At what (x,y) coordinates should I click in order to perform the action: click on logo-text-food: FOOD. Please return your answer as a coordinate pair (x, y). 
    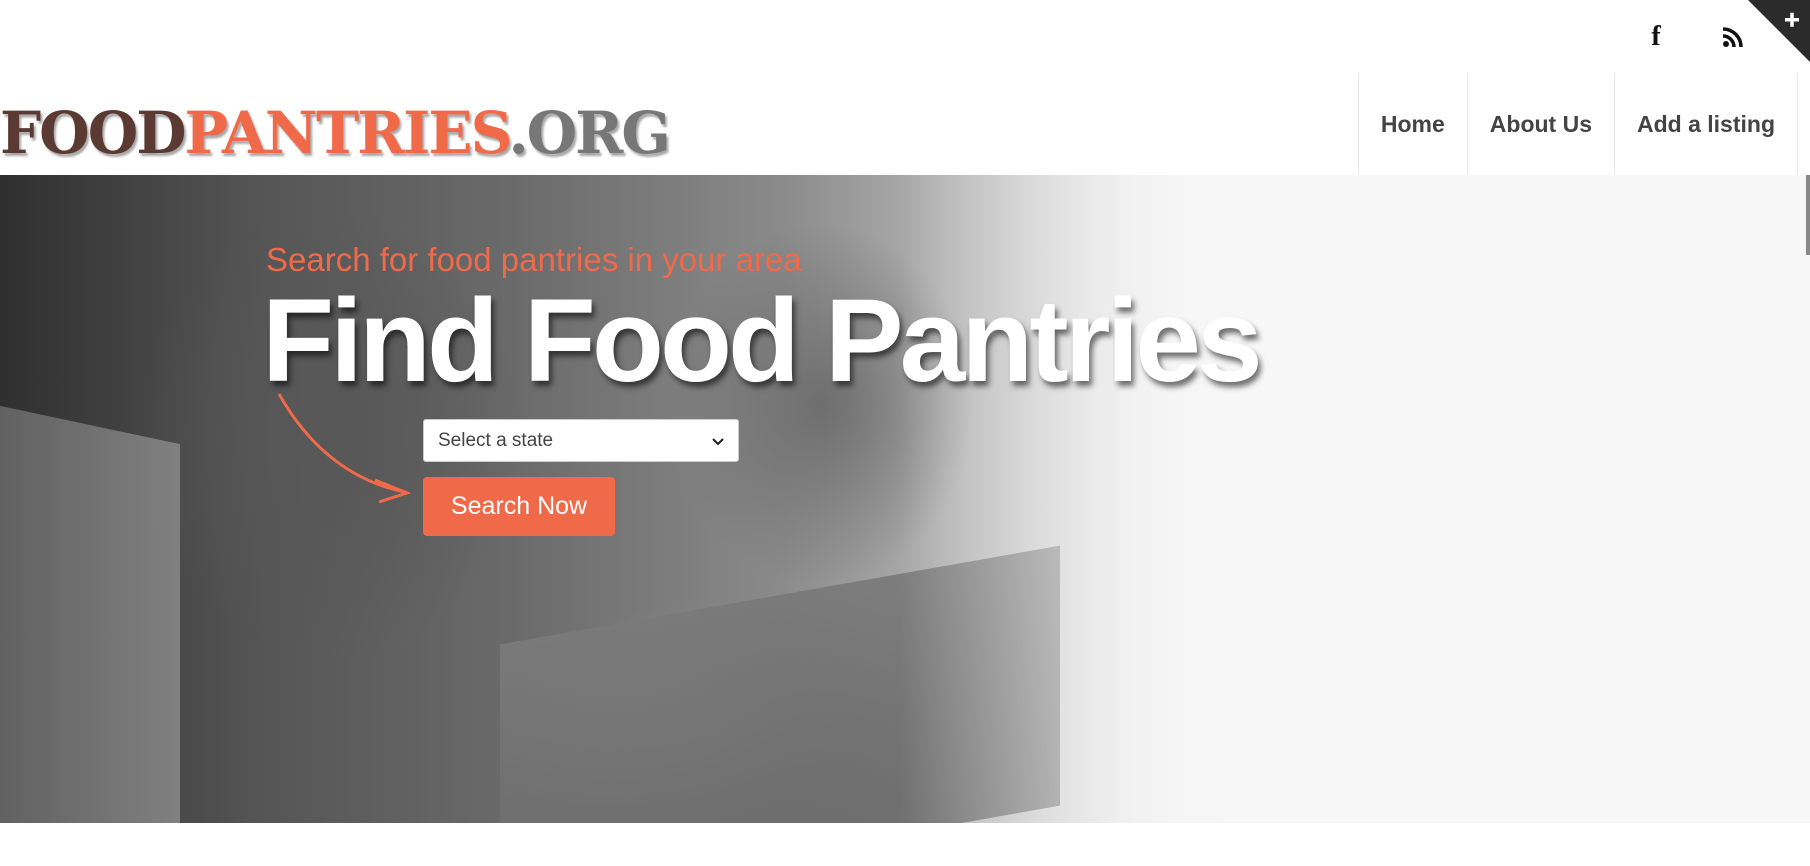
    Looking at the image, I should click on (93, 133).